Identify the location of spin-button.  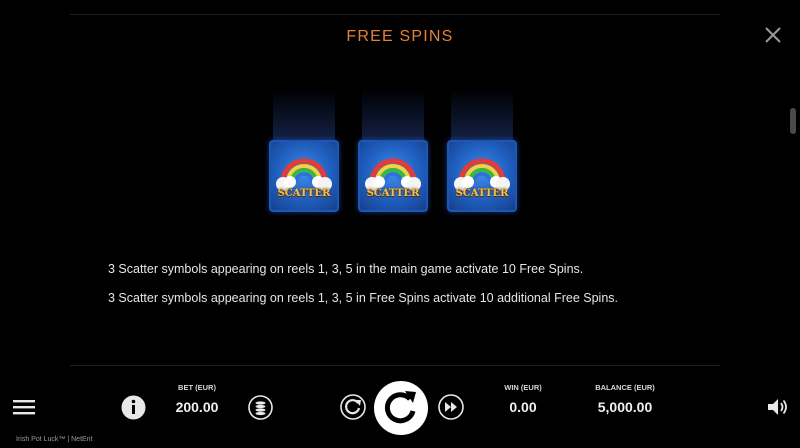
(401, 410).